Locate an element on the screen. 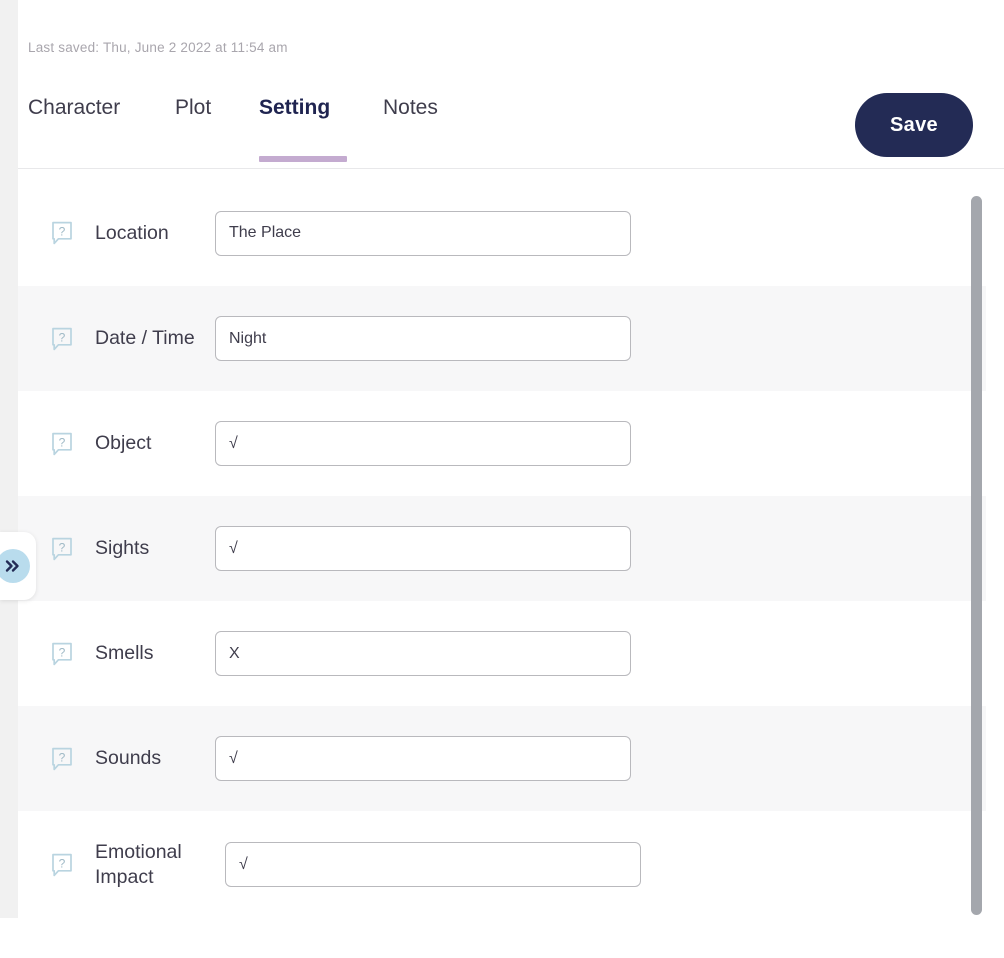 The image size is (1004, 958). tab-notes: Notes is located at coordinates (410, 111).